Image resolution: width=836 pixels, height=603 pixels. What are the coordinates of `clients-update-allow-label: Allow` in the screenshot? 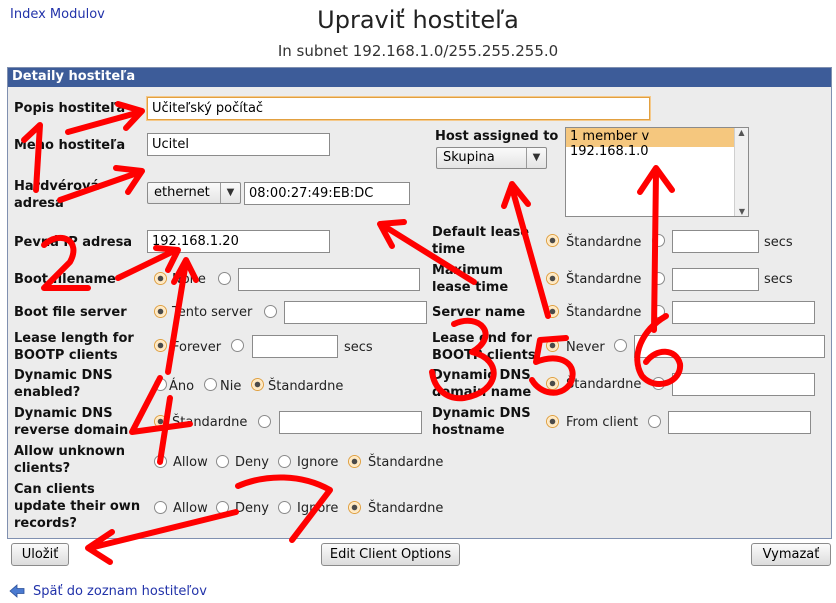 It's located at (190, 508).